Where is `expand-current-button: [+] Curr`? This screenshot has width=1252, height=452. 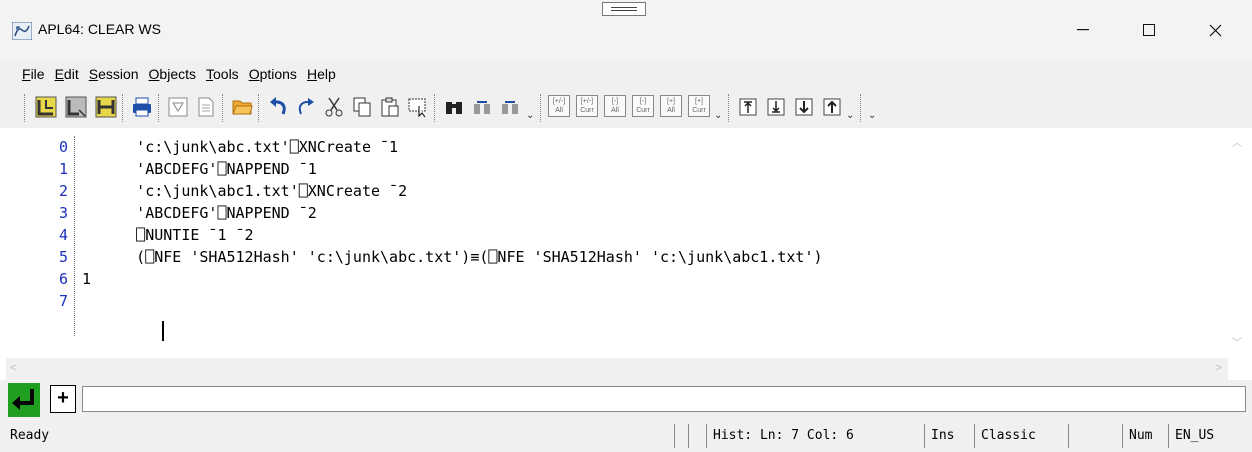
expand-current-button: [+] Curr is located at coordinates (699, 106).